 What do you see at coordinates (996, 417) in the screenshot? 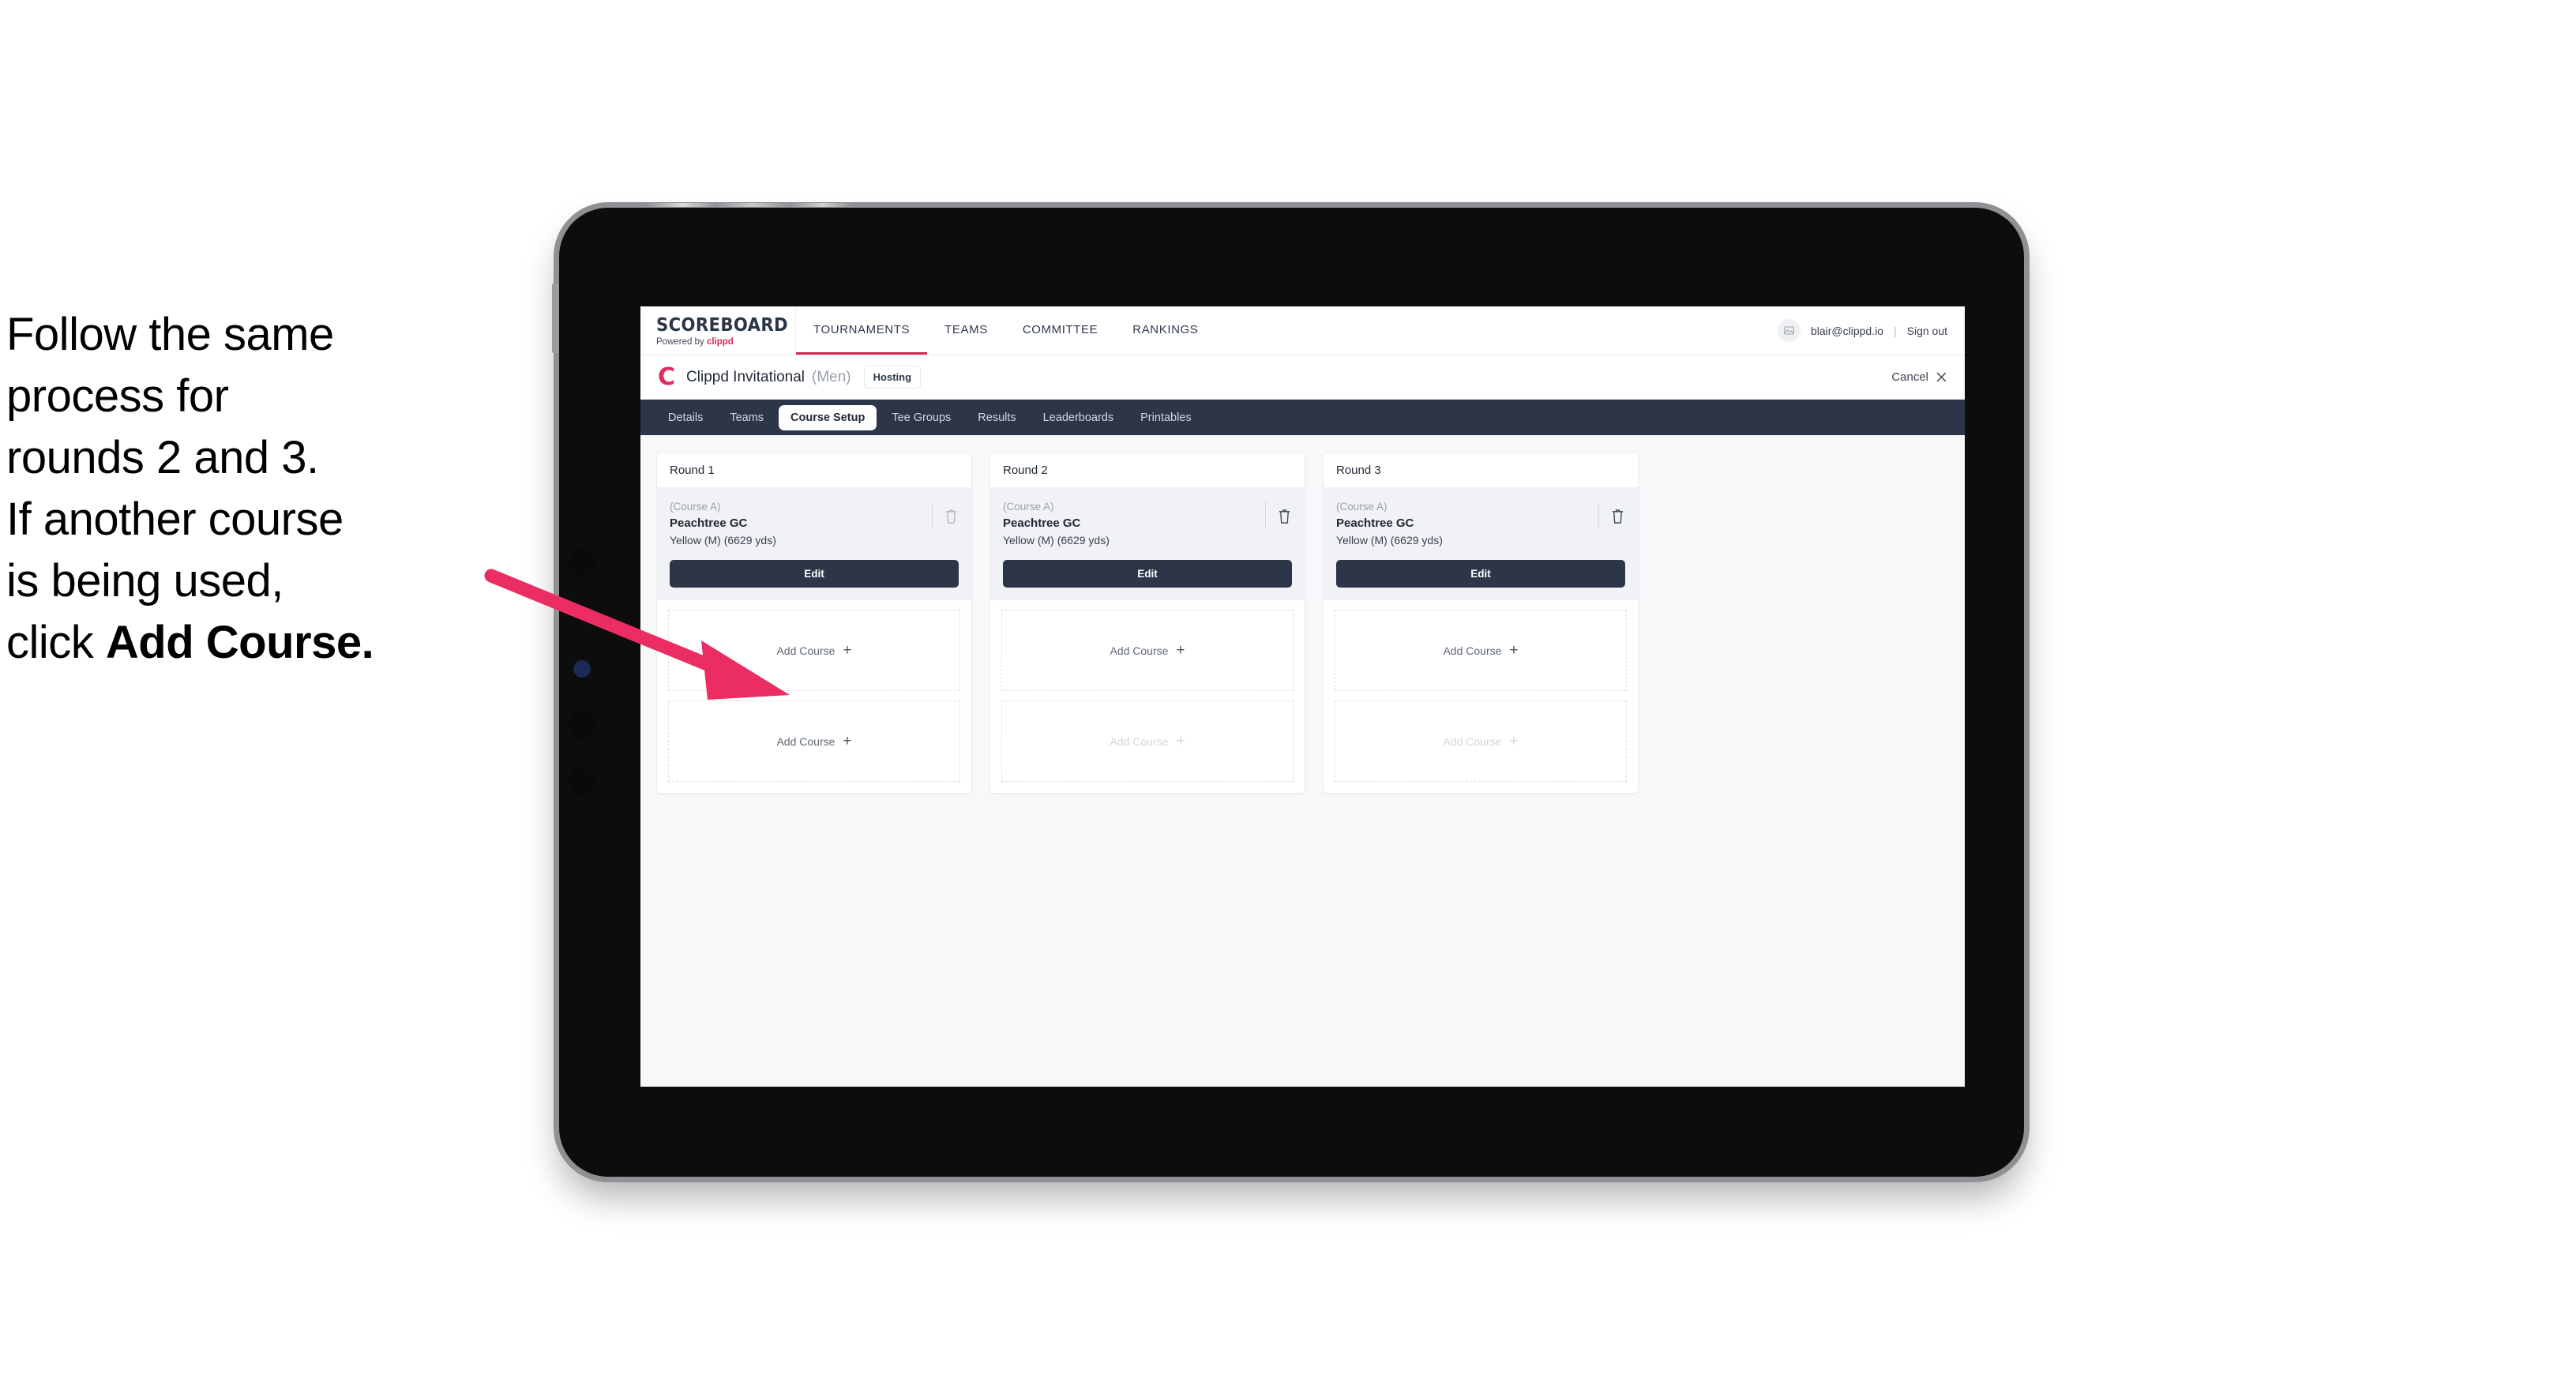
I see `tab-results: Results` at bounding box center [996, 417].